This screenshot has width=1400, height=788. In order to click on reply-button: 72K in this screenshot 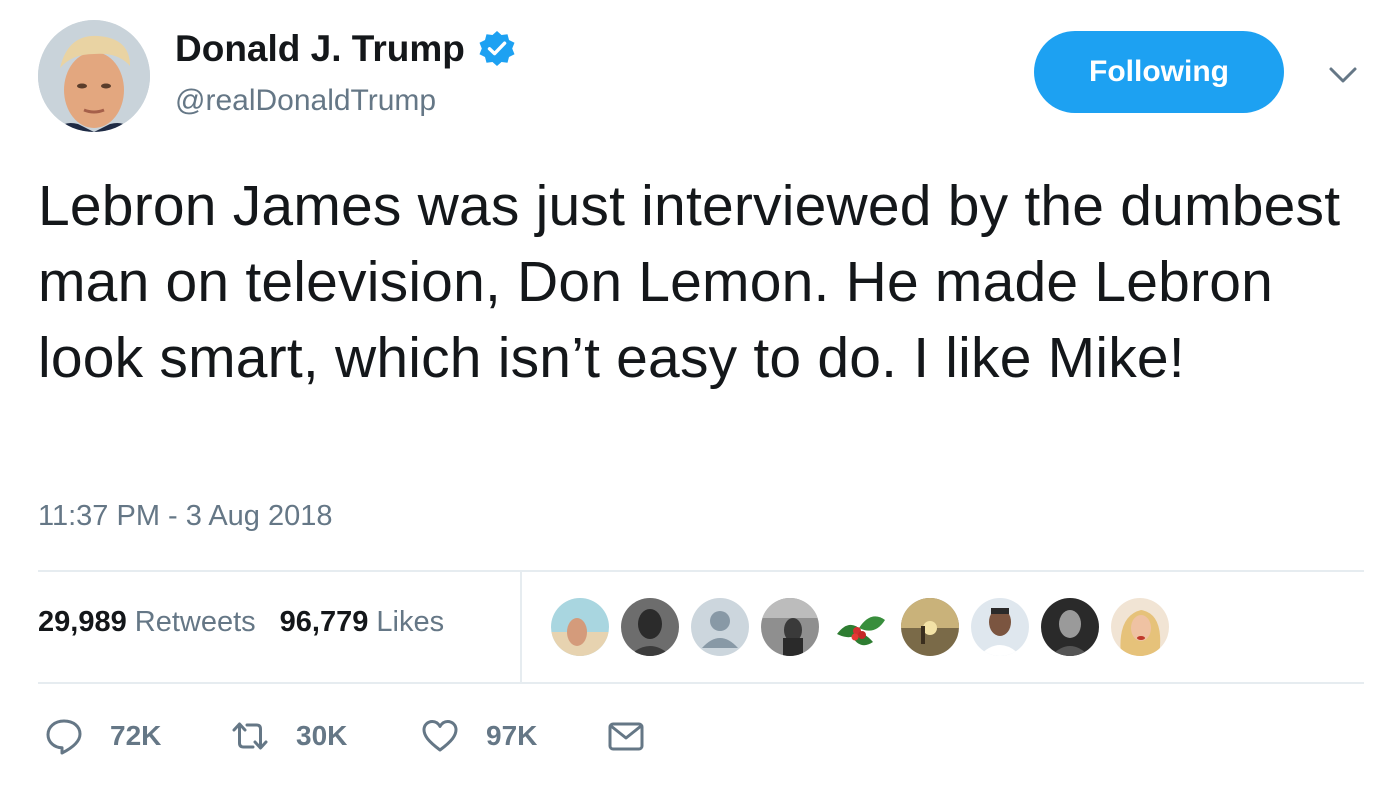, I will do `click(137, 736)`.